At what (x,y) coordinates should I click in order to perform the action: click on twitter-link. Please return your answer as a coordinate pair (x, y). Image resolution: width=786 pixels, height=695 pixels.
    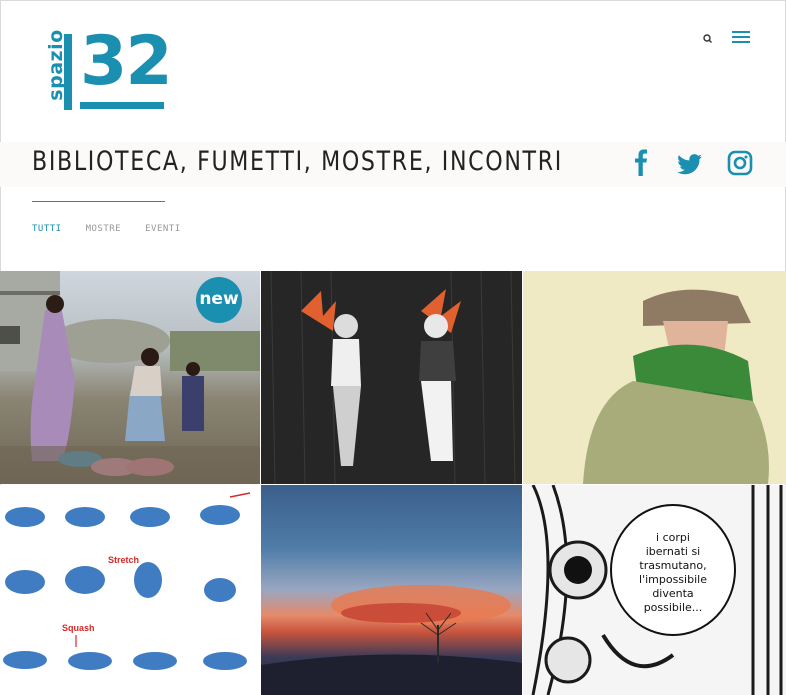
    Looking at the image, I should click on (690, 163).